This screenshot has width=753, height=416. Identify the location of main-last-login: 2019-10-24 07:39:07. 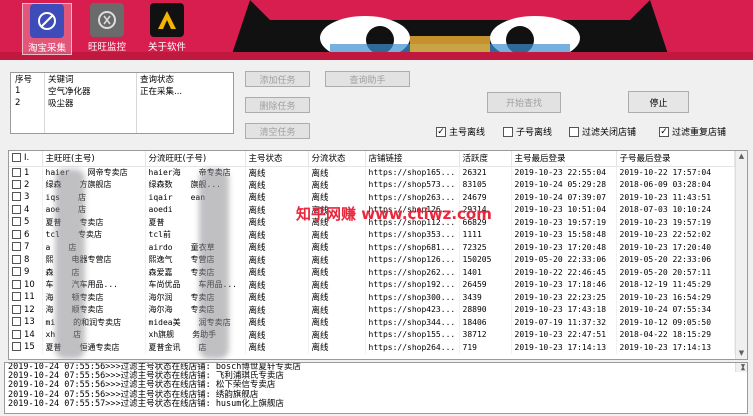
(564, 197).